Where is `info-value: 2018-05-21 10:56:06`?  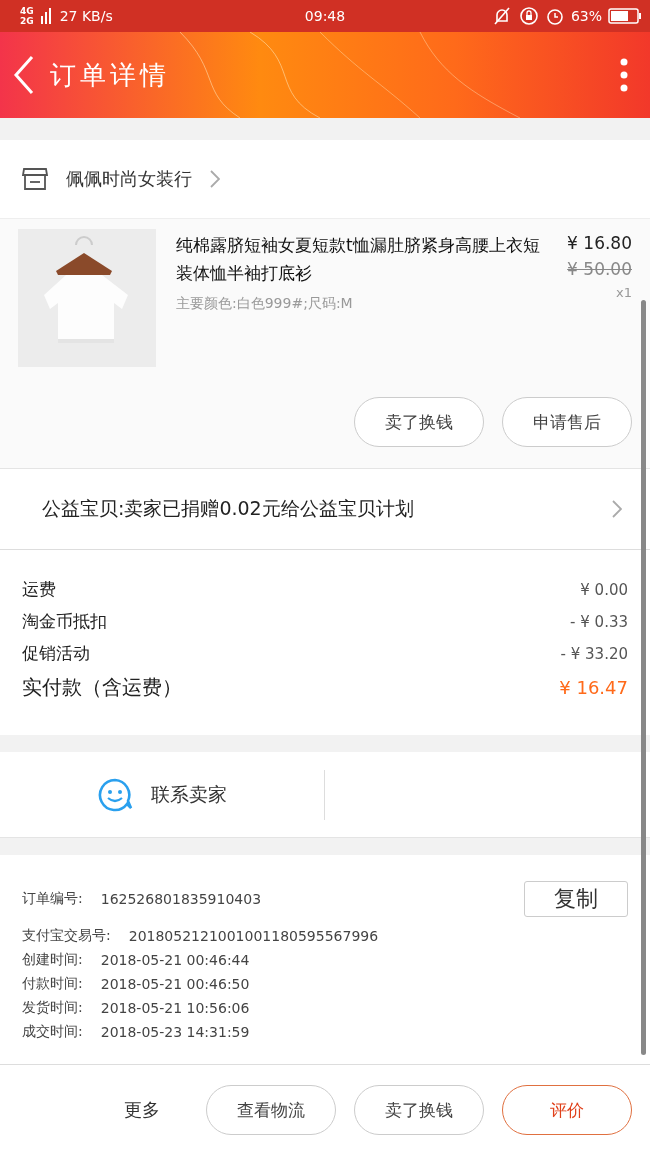 info-value: 2018-05-21 10:56:06 is located at coordinates (175, 1008).